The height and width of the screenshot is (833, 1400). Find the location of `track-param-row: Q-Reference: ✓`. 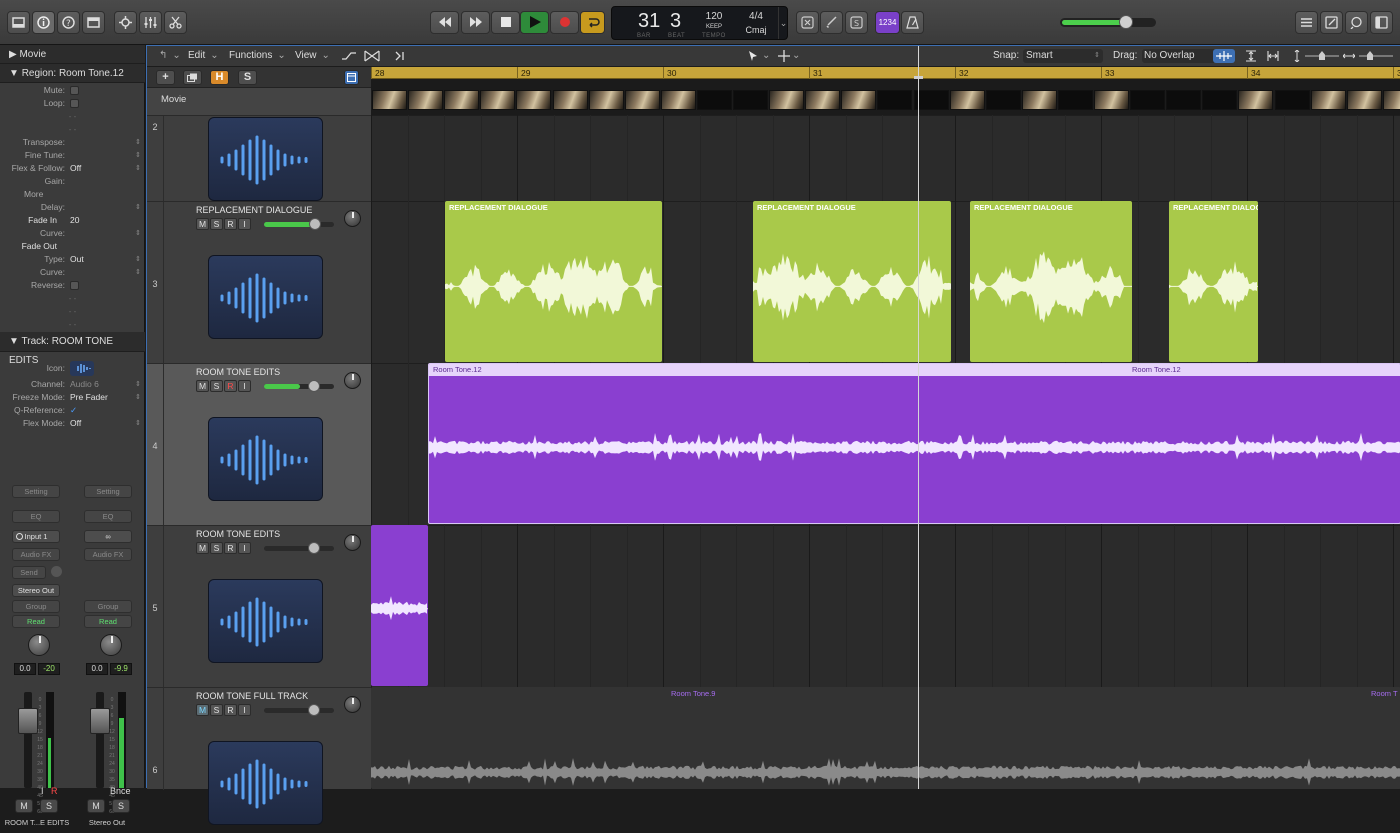

track-param-row: Q-Reference: ✓ is located at coordinates (72, 410).